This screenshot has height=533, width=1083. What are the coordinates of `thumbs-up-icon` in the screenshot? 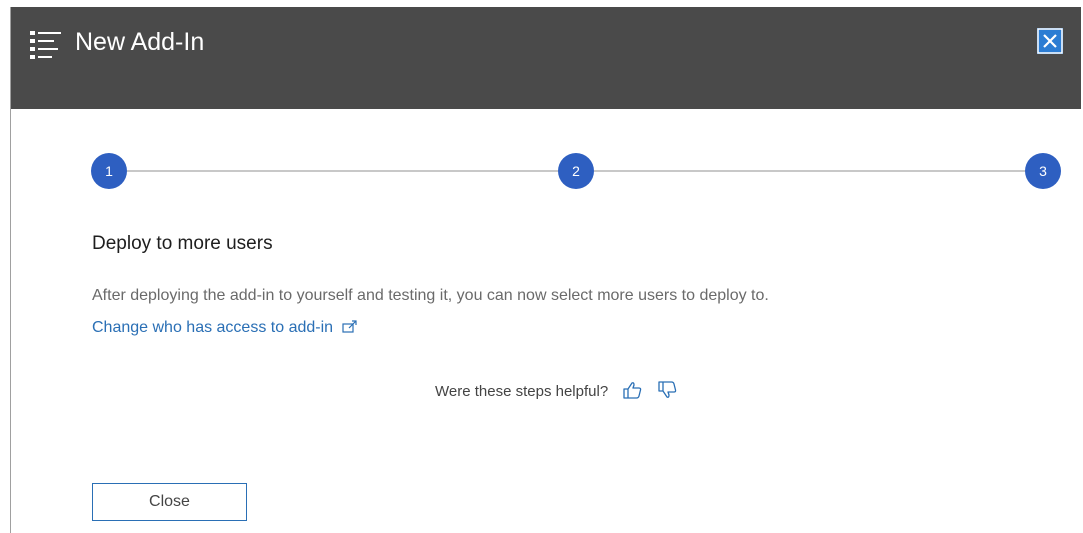 It's located at (632, 392).